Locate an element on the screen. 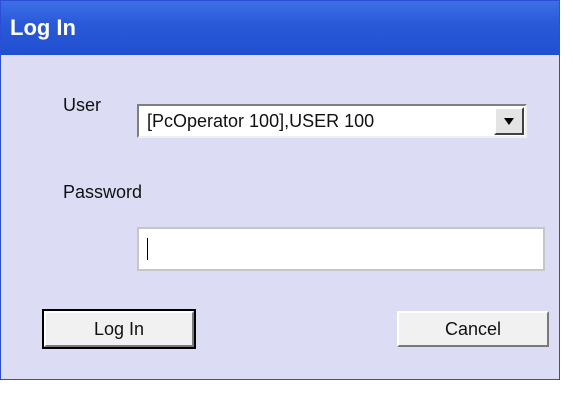 This screenshot has height=394, width=573. chevron-down-icon is located at coordinates (509, 121).